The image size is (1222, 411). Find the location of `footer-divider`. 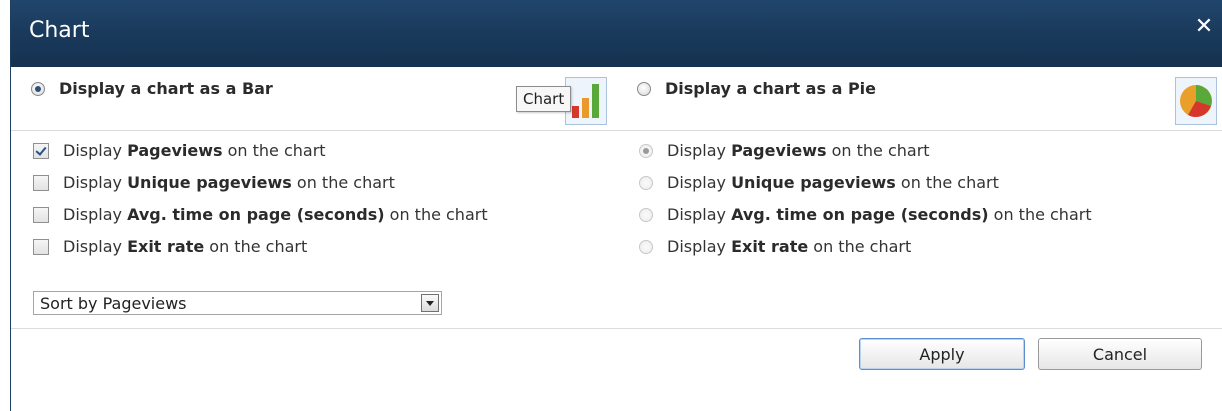

footer-divider is located at coordinates (616, 328).